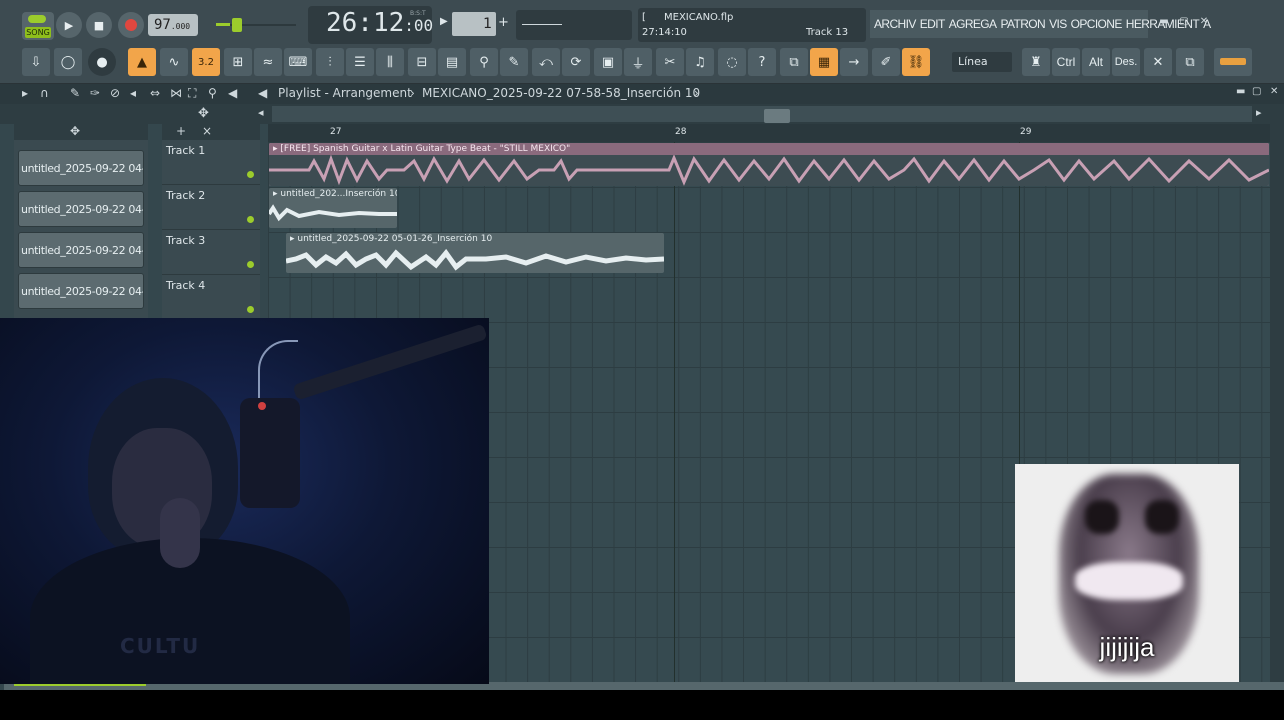  I want to click on plugin-icon: ▤, so click(452, 62).